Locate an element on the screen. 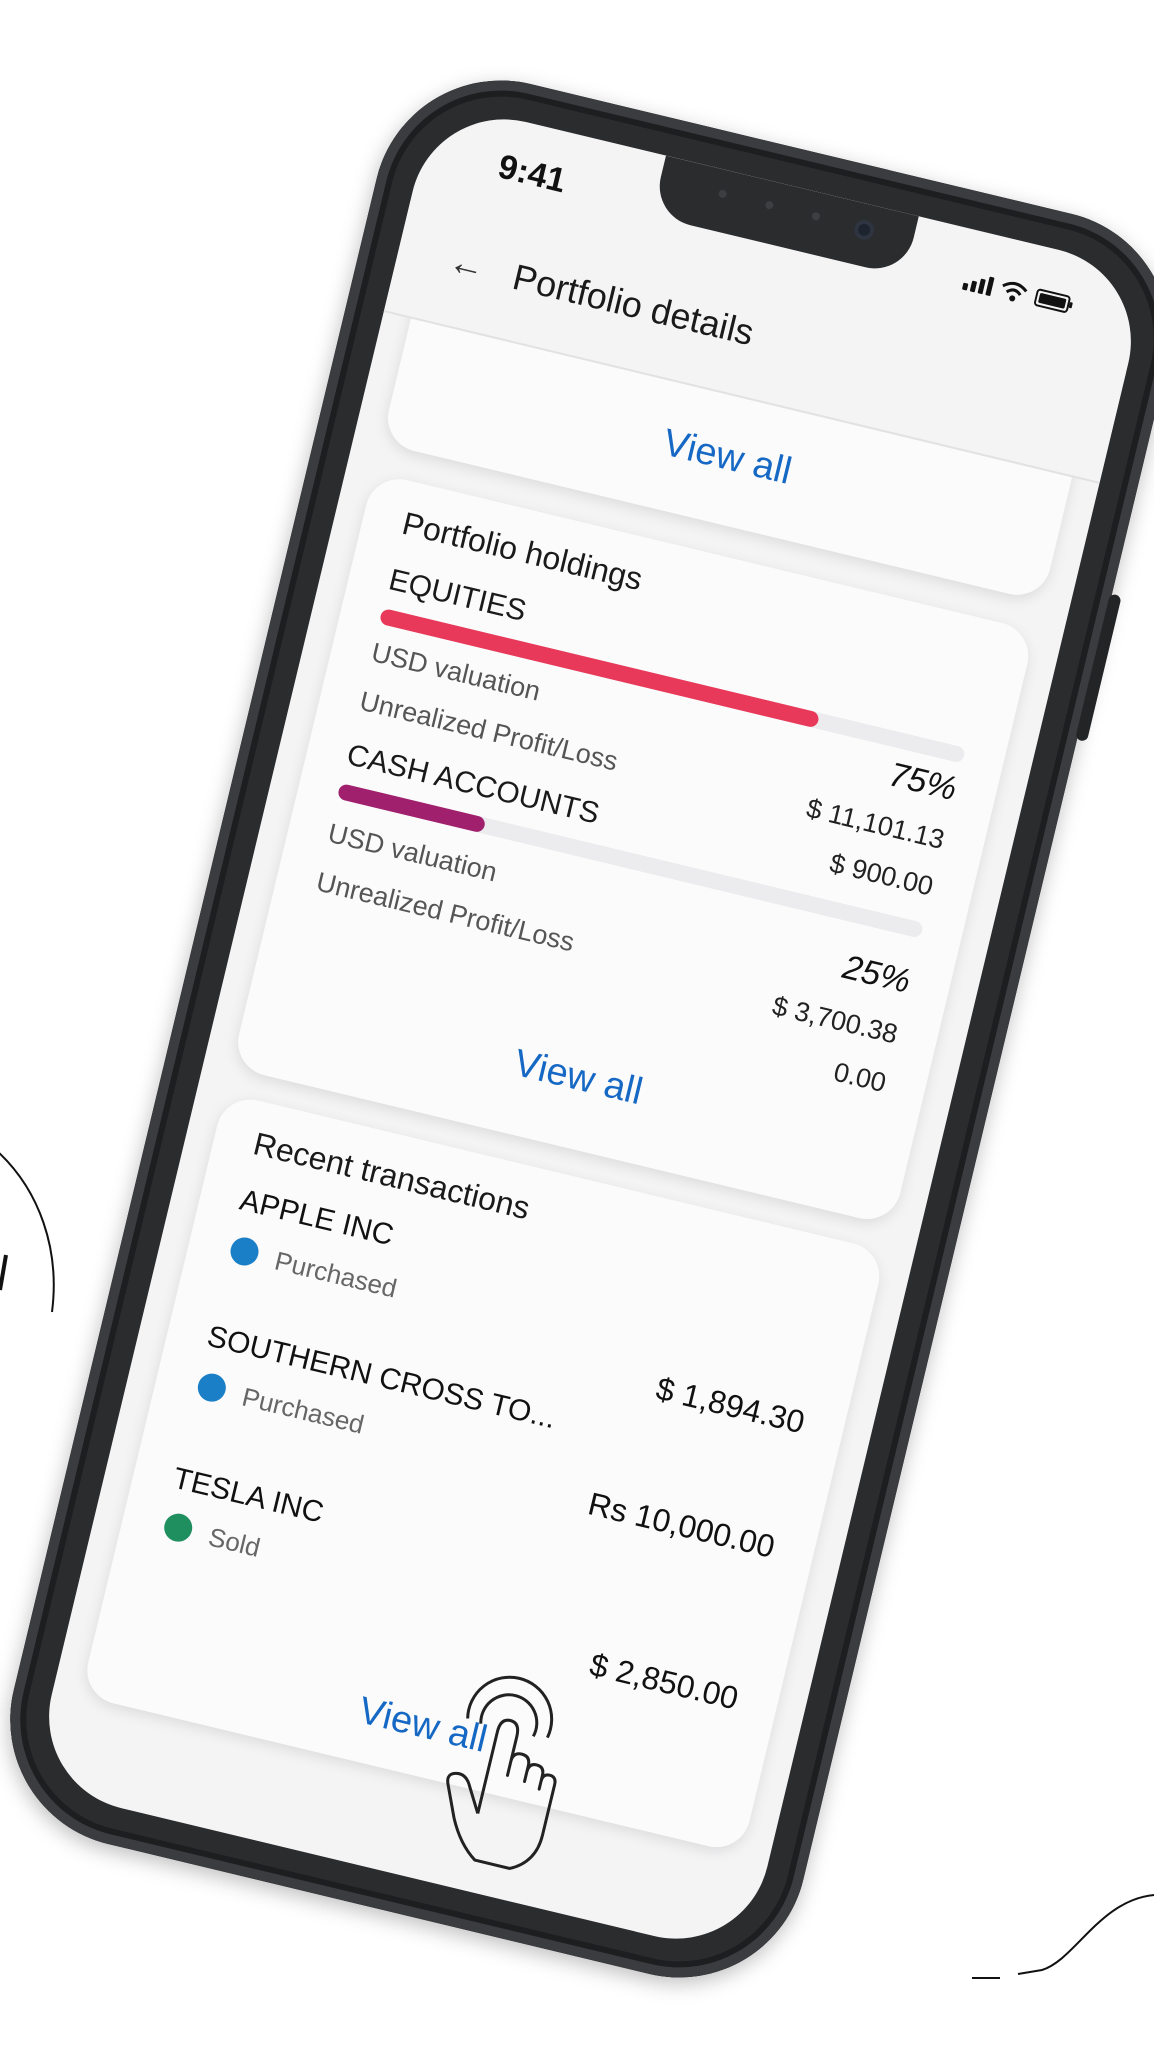 This screenshot has width=1154, height=2067. signal-icon is located at coordinates (978, 283).